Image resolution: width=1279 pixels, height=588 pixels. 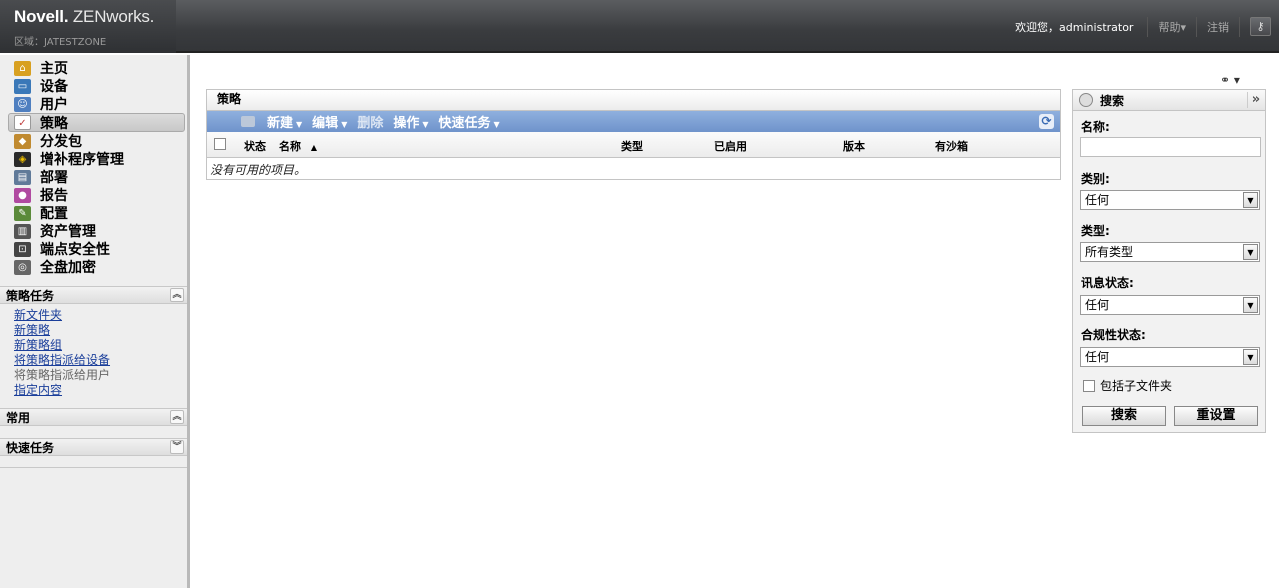 I want to click on bundle-icon: ◆, so click(x=22, y=141).